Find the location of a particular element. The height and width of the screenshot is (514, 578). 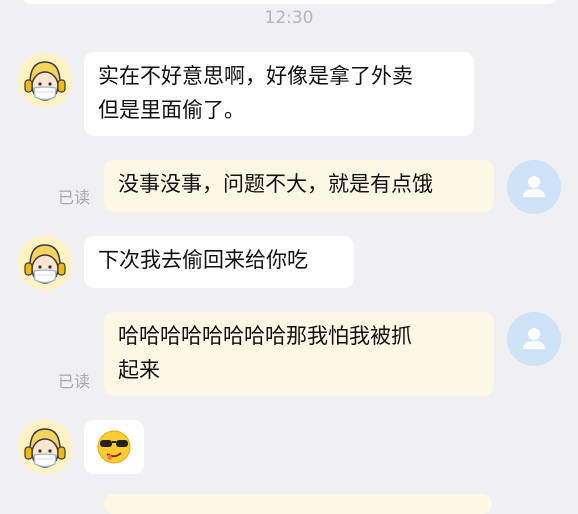

message-bubble-outgoing: 没事没事，问题不大，就是有点饿 is located at coordinates (299, 186).